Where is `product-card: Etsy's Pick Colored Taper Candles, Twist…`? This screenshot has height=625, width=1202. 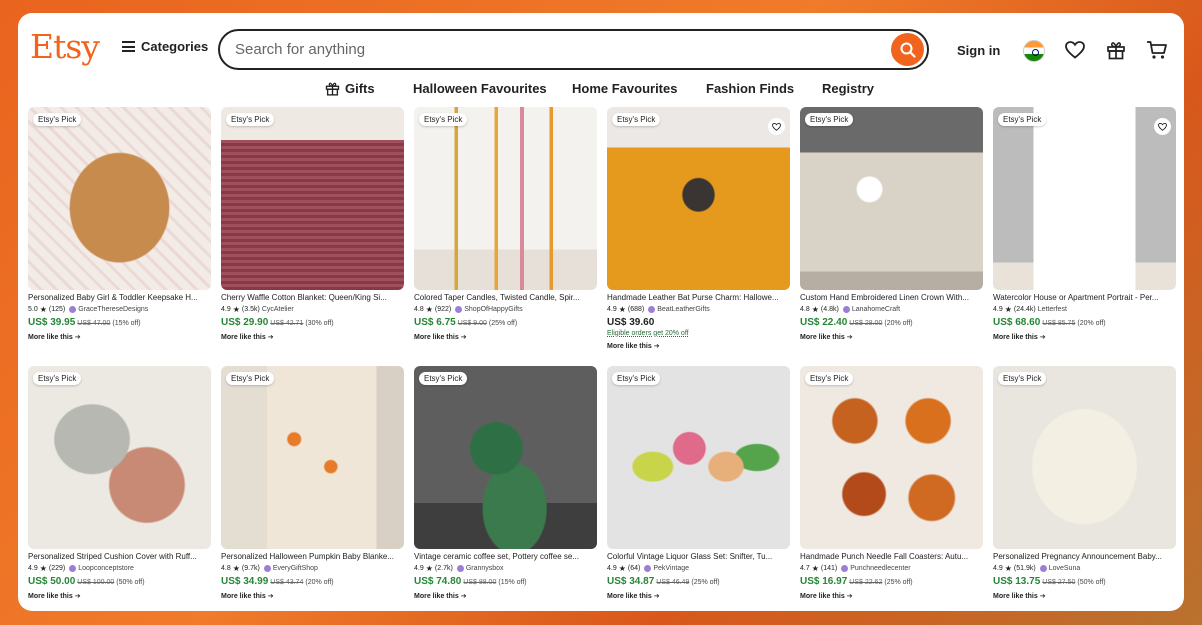 product-card: Etsy's Pick Colored Taper Candles, Twist… is located at coordinates (505, 224).